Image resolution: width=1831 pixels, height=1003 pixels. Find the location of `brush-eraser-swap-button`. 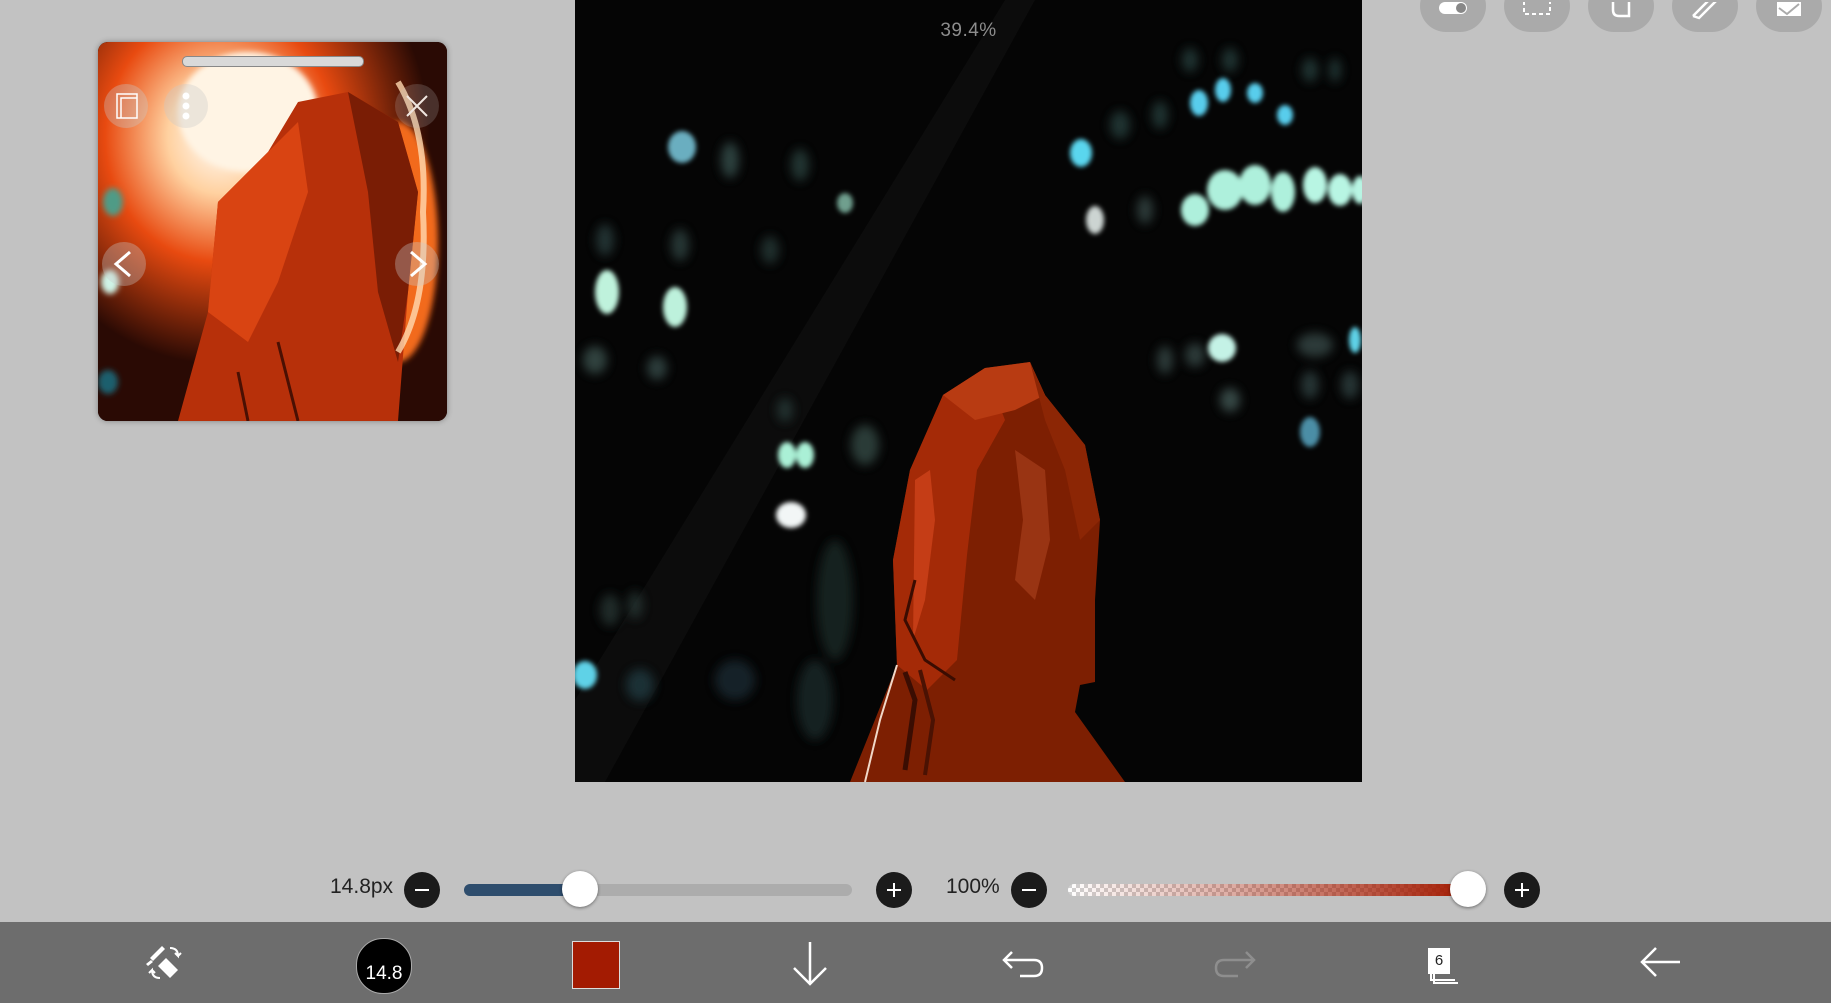

brush-eraser-swap-button is located at coordinates (170, 962).